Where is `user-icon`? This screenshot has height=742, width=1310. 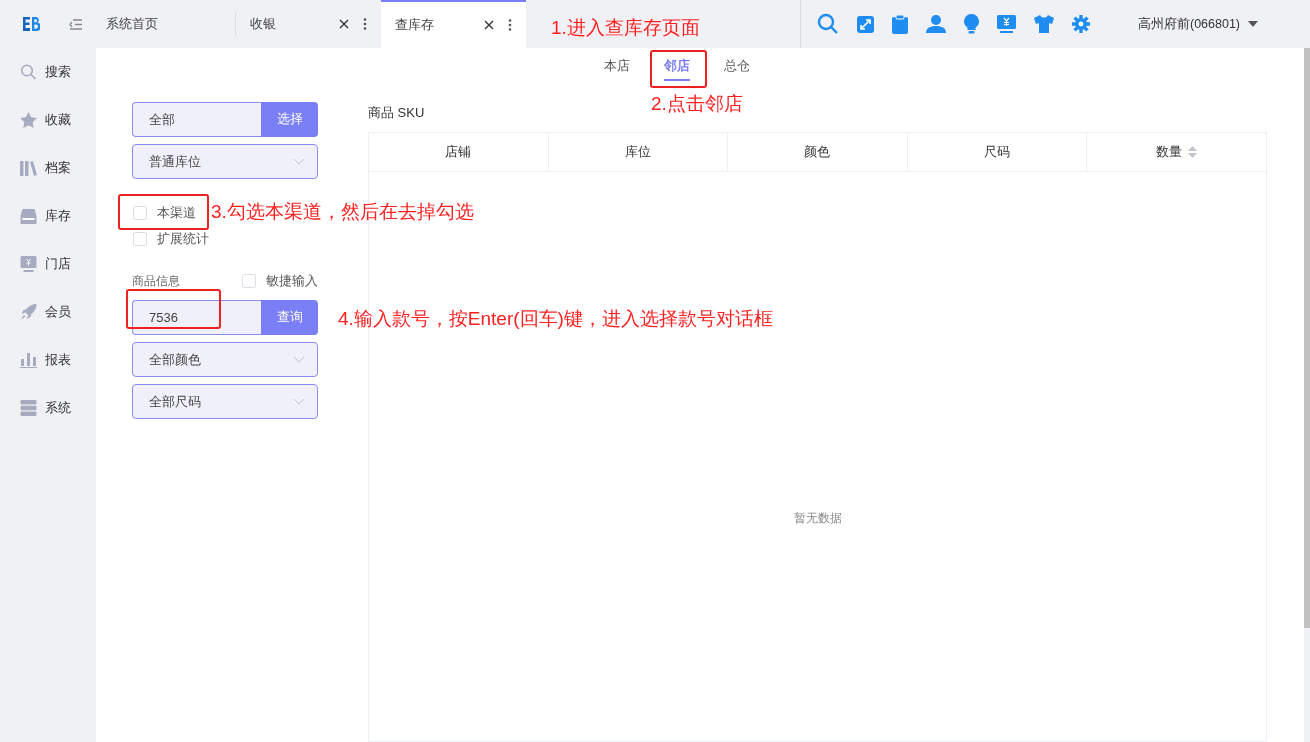 user-icon is located at coordinates (936, 24).